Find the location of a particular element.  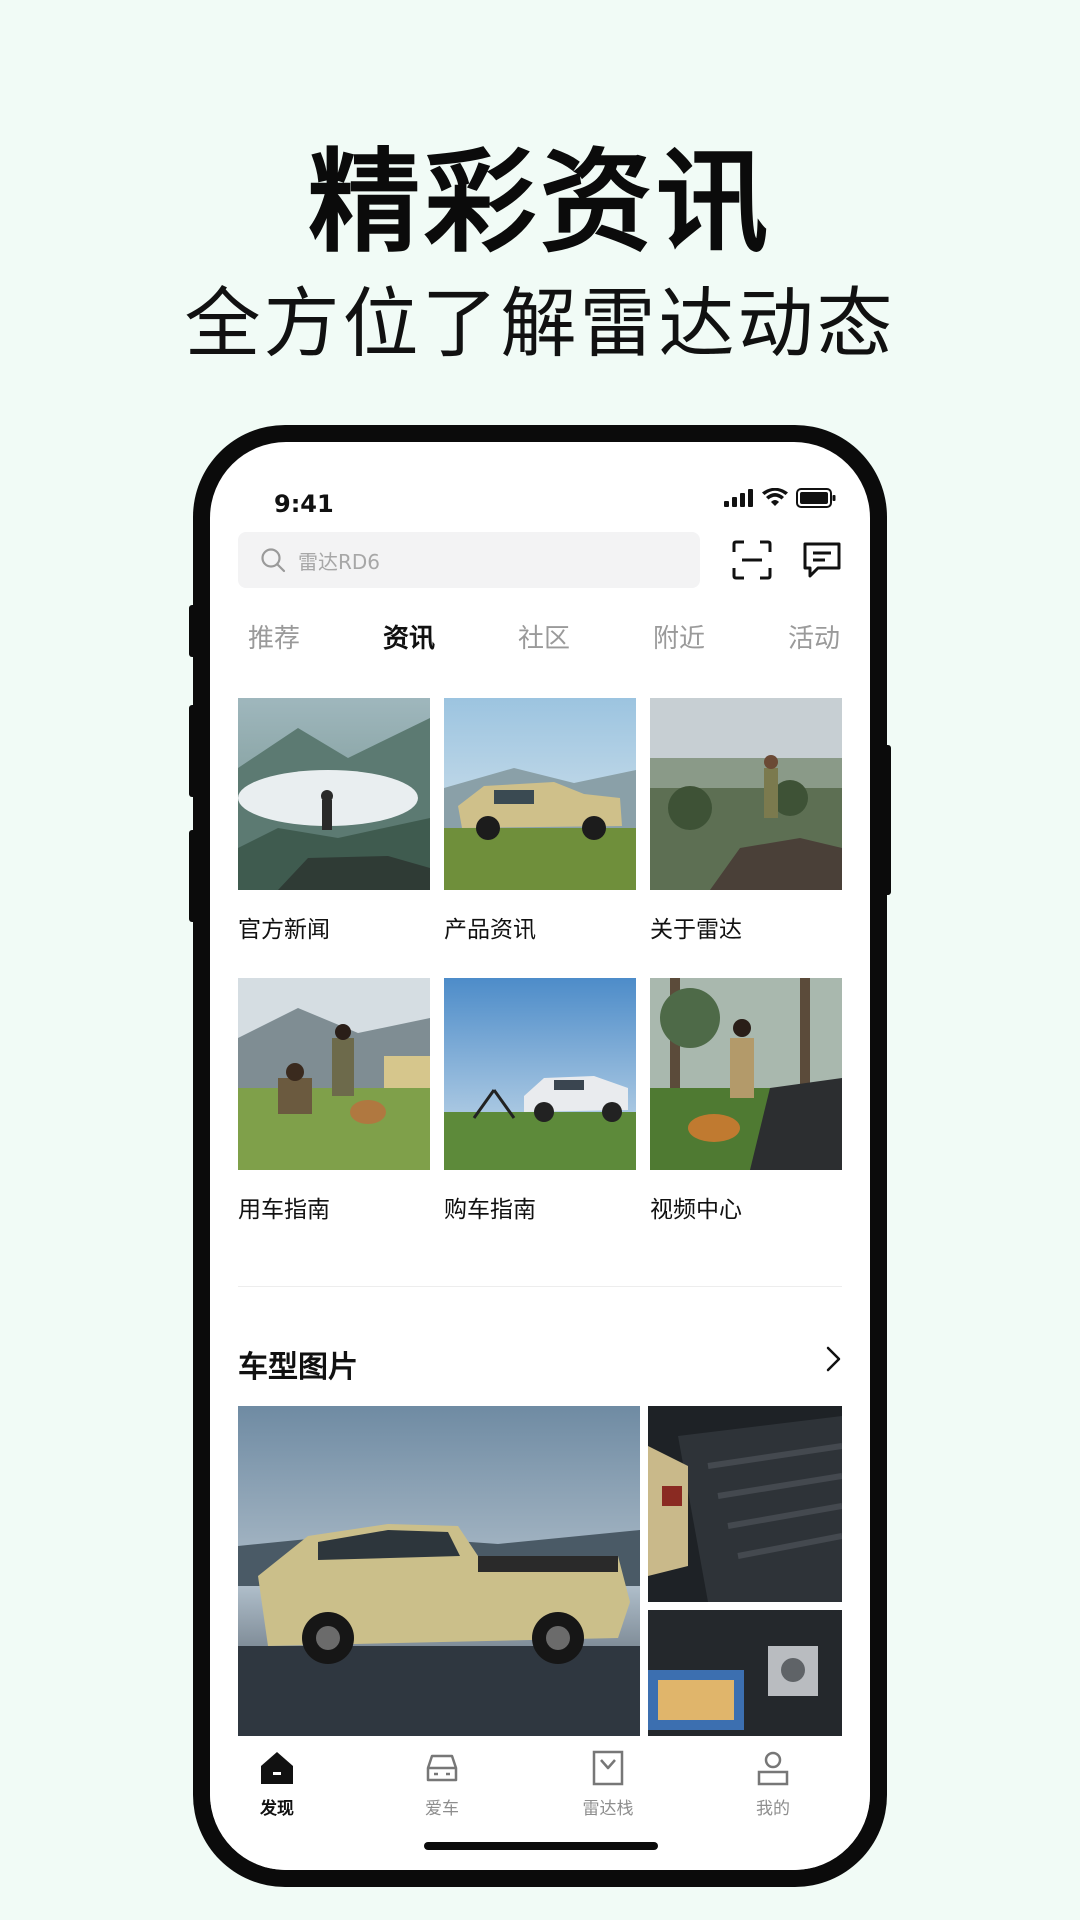

official-news-card: 官方新闻 is located at coordinates (334, 820).